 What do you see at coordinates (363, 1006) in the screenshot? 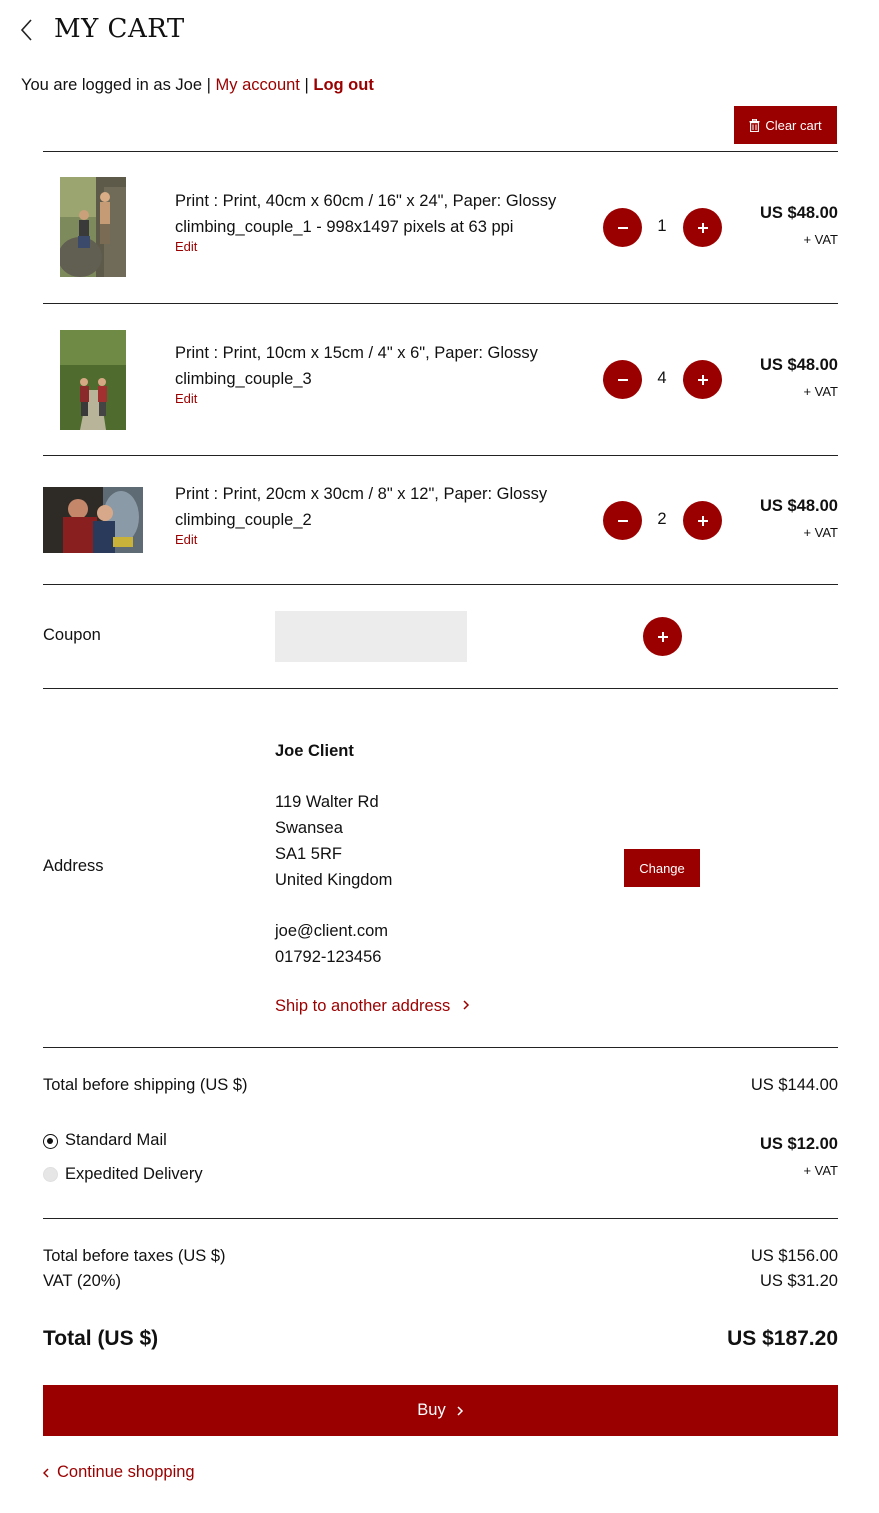
I see `ship-to-another-address-label: Ship to another address` at bounding box center [363, 1006].